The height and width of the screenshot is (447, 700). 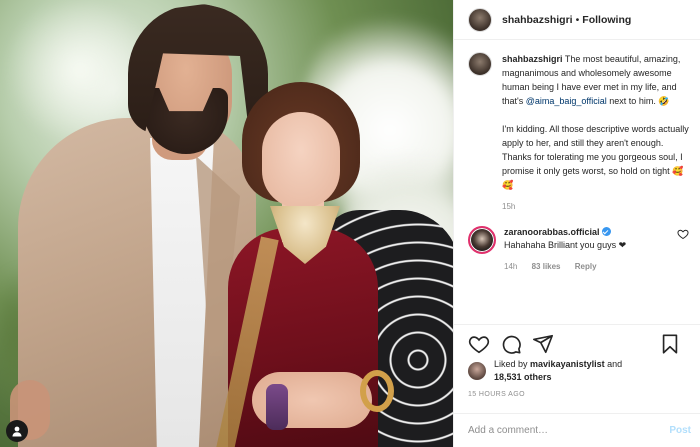 What do you see at coordinates (595, 207) in the screenshot?
I see `caption-meta: 15h` at bounding box center [595, 207].